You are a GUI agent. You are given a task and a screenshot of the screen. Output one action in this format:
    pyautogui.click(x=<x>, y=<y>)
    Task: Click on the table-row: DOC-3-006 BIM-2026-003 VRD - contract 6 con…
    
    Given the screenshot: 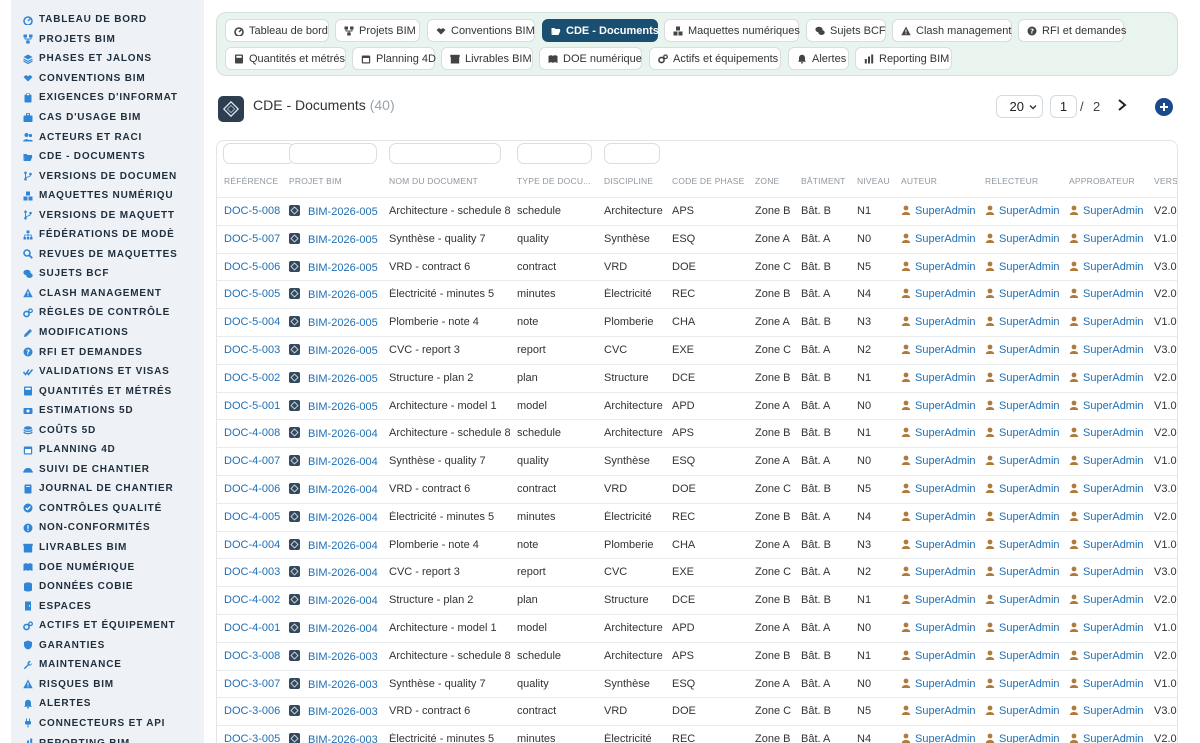 What is the action you would take?
    pyautogui.click(x=697, y=711)
    